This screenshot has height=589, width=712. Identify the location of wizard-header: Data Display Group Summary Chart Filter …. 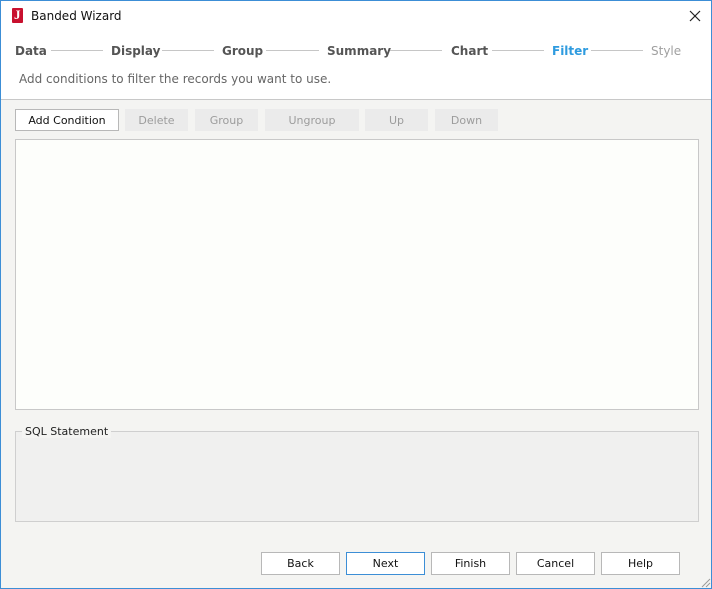
(356, 66).